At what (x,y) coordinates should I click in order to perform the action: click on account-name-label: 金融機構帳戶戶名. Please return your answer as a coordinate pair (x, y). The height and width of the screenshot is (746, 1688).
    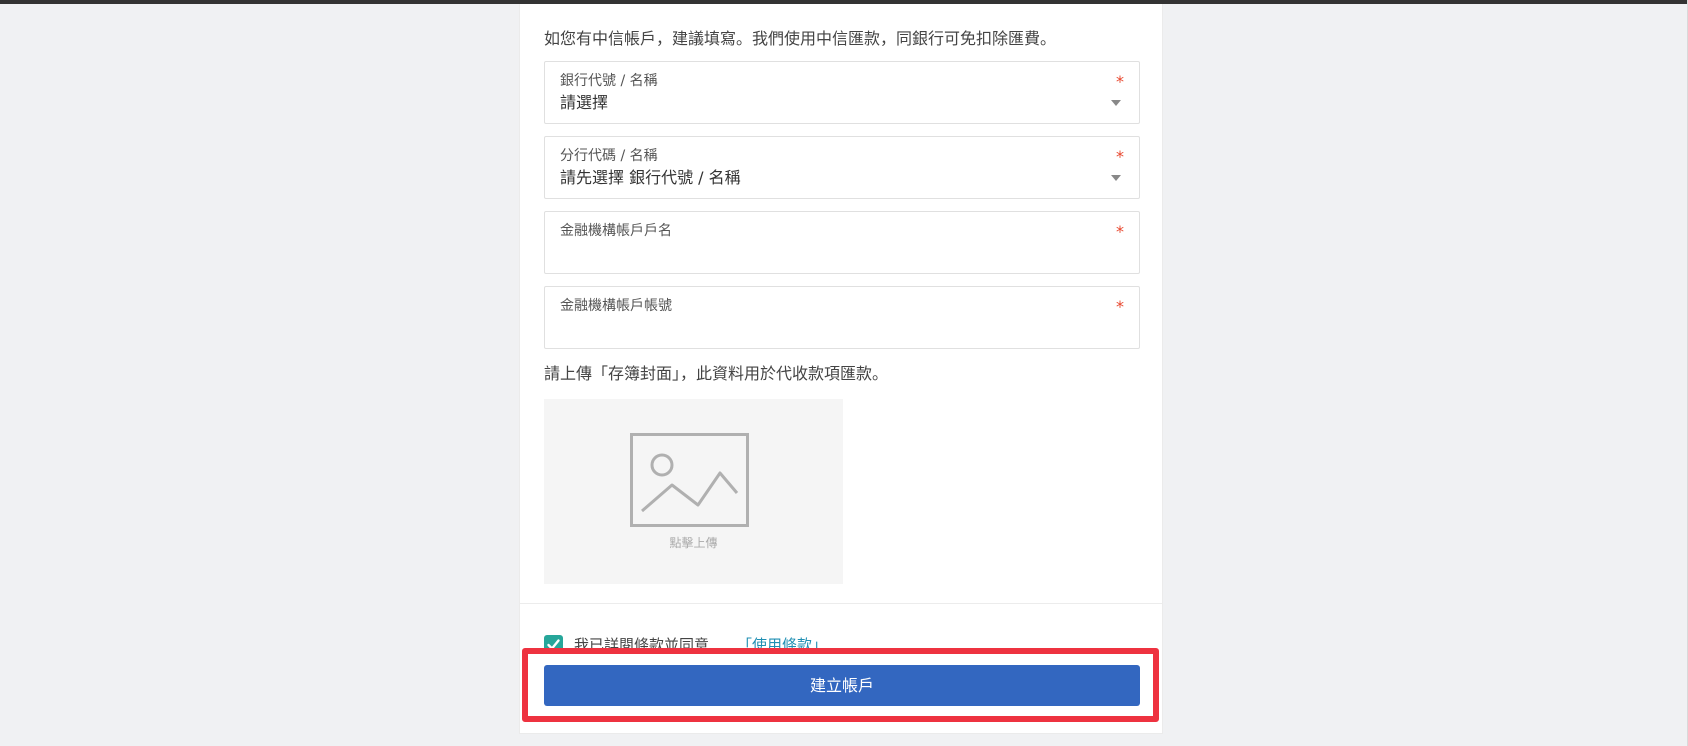
    Looking at the image, I should click on (616, 231).